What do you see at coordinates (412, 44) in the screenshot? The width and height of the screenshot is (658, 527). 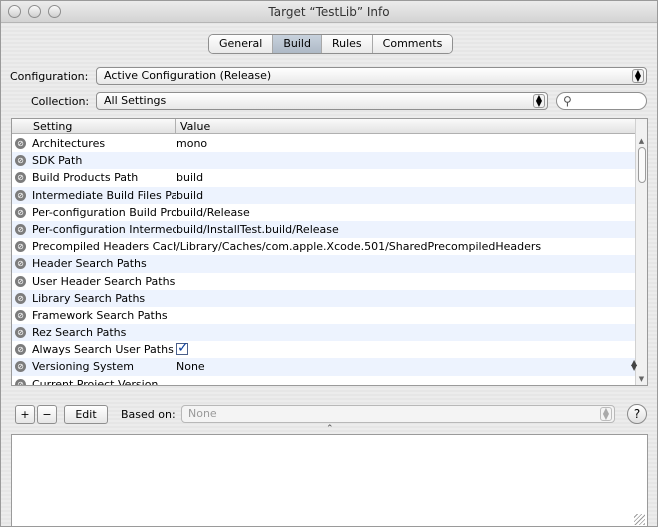 I see `tab-comments: Comments` at bounding box center [412, 44].